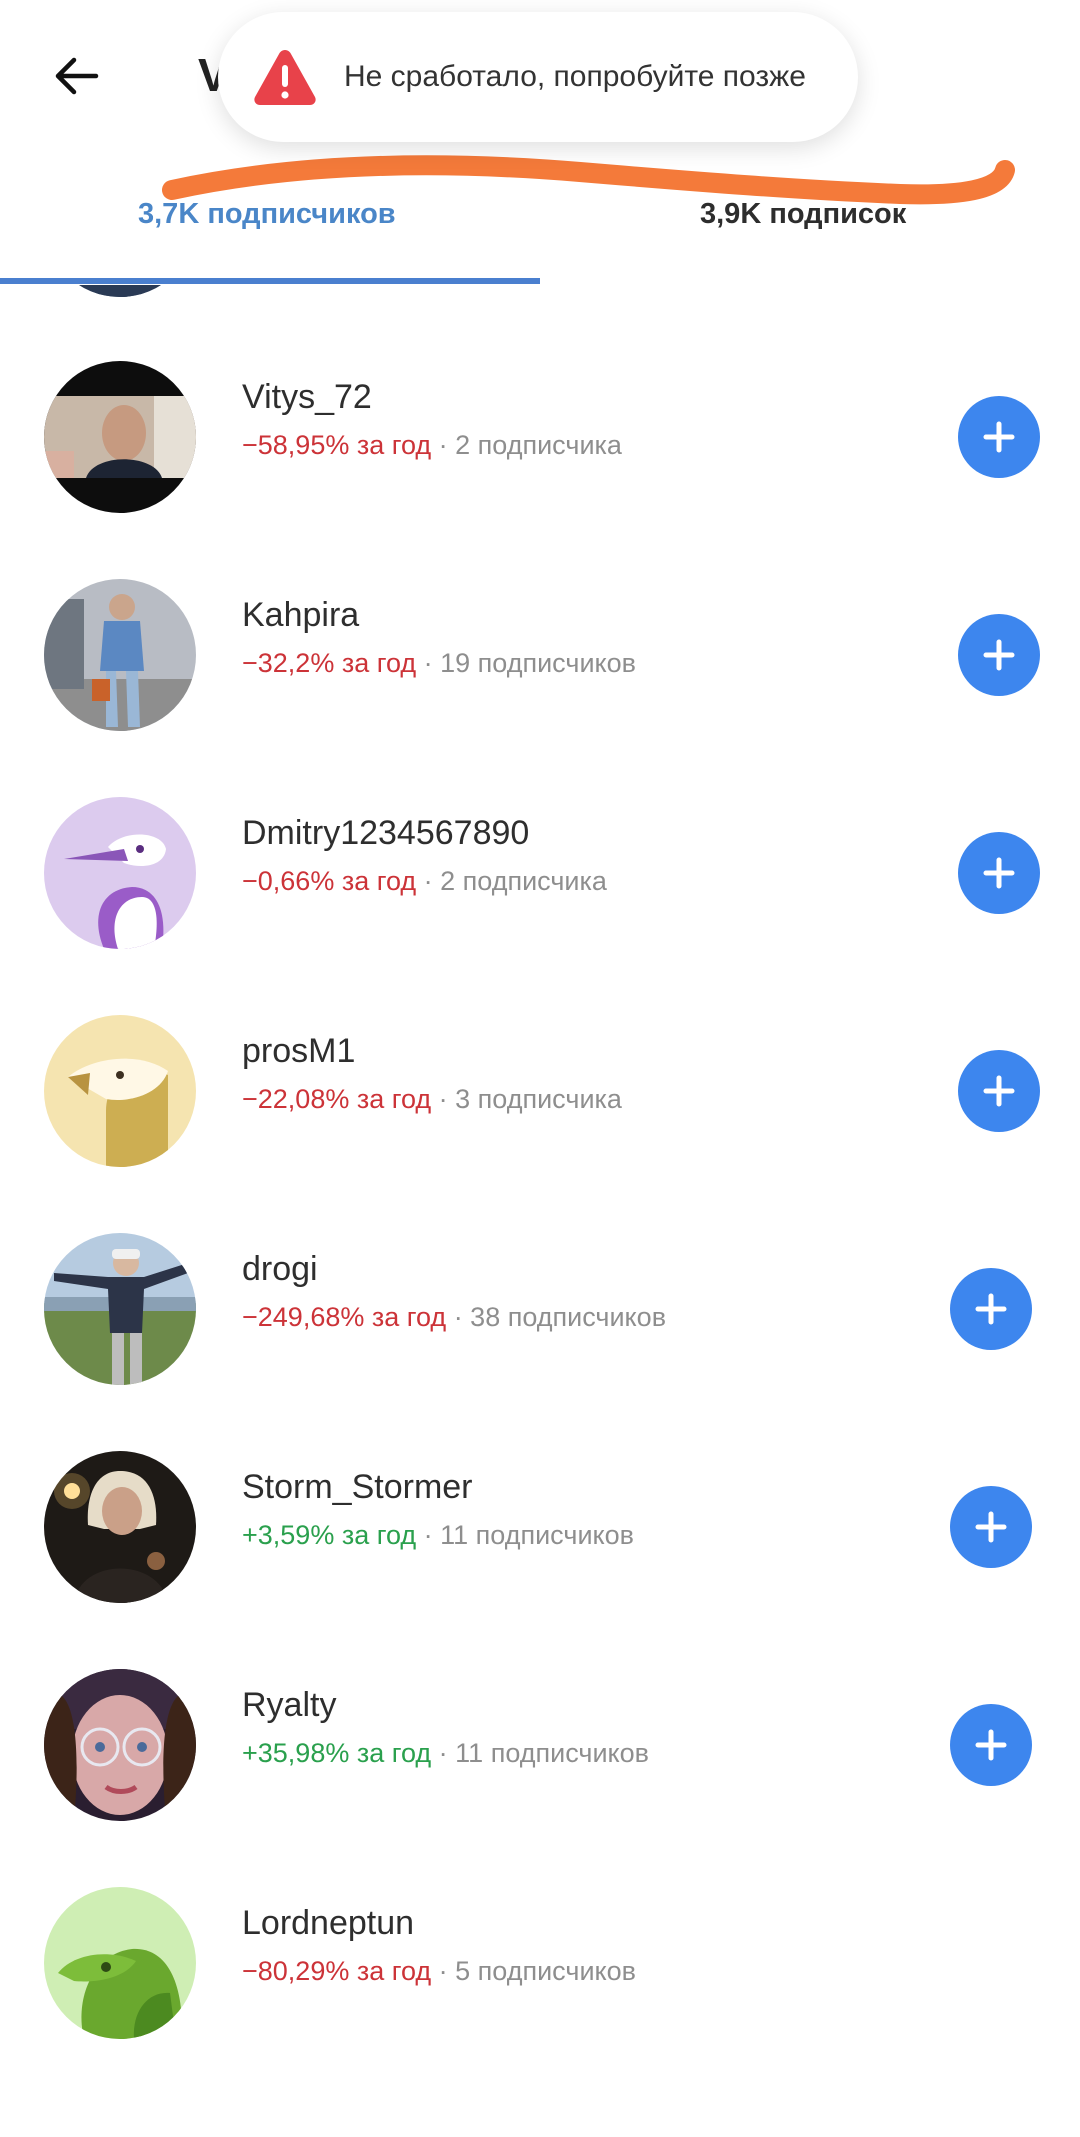 This screenshot has height=2137, width=1080. I want to click on user-name: drogi, so click(280, 1269).